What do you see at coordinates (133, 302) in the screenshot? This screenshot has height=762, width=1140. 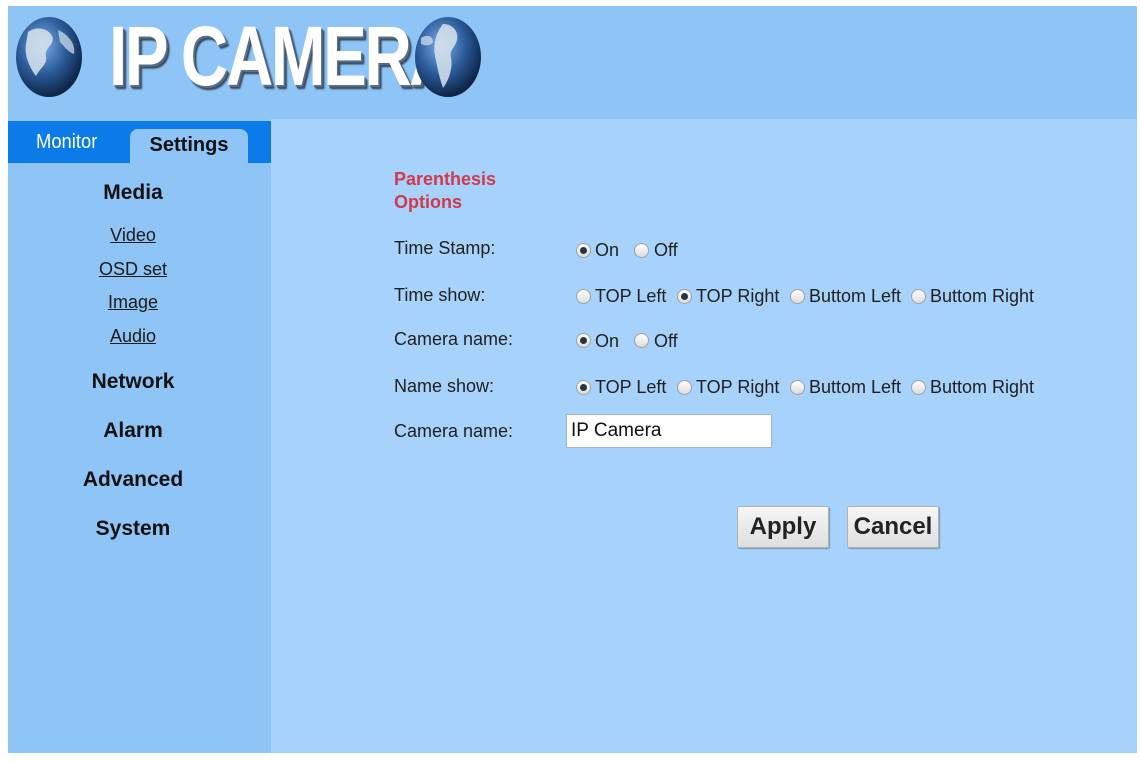 I see `sidebar-item-image: Image` at bounding box center [133, 302].